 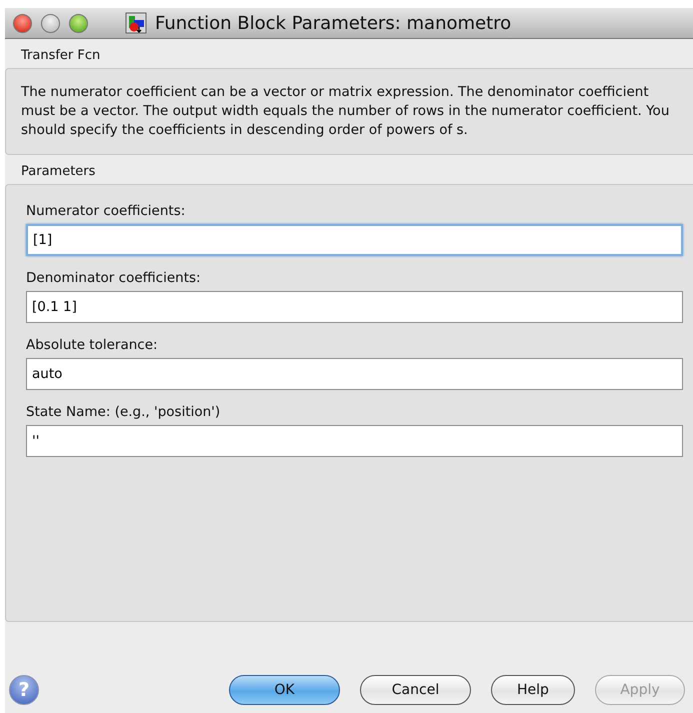 I want to click on dialog-button: Cancel, so click(x=415, y=690).